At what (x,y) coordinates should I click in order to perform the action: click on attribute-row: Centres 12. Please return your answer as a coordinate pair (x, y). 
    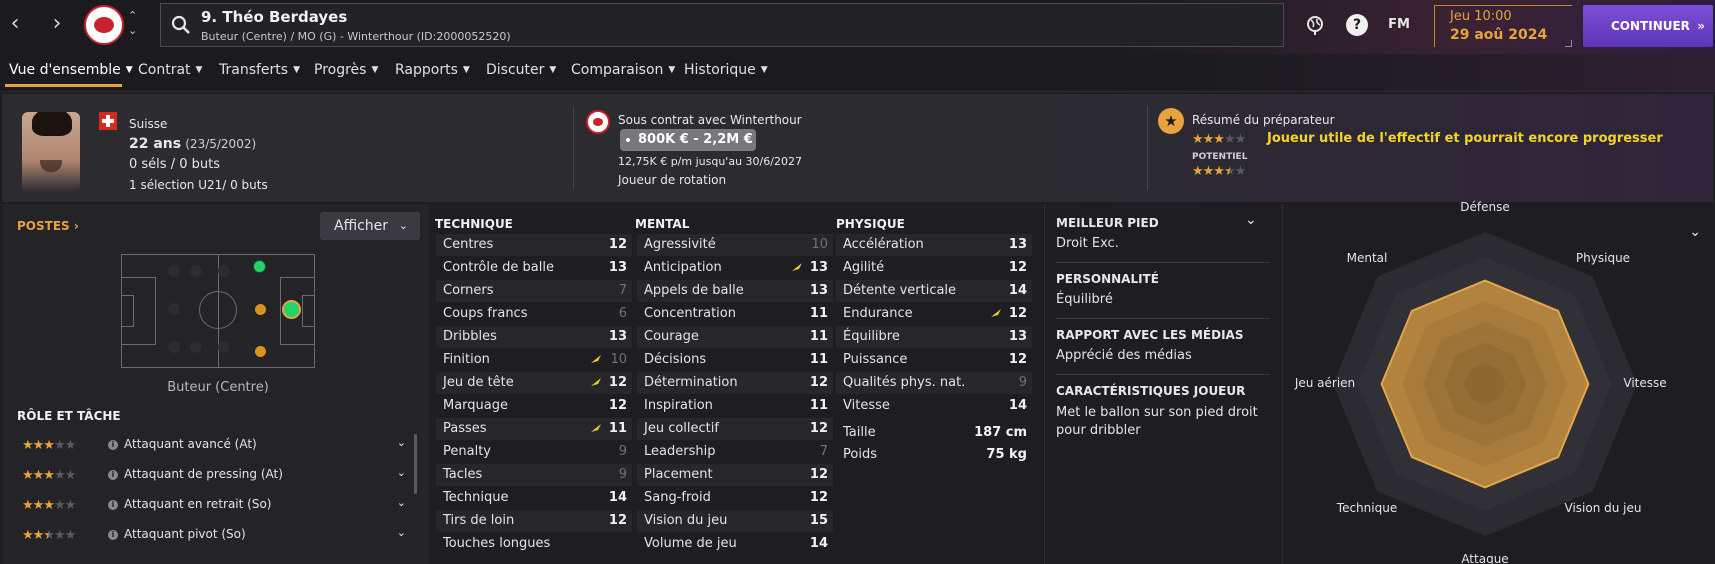
    Looking at the image, I should click on (534, 245).